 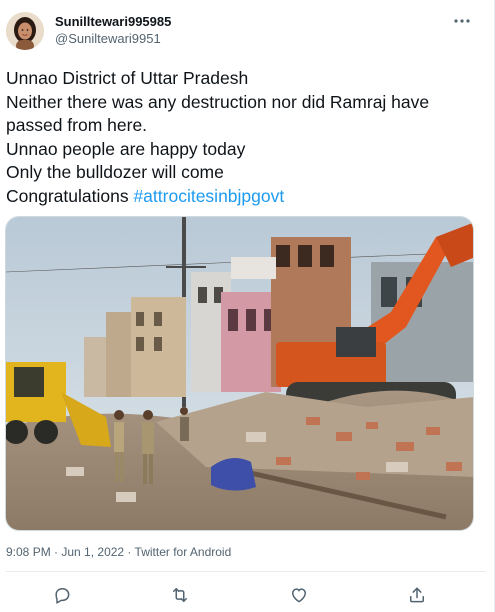 I want to click on tweet-line-last: Congratulations #attrocitesinbjpgovt, so click(x=246, y=197).